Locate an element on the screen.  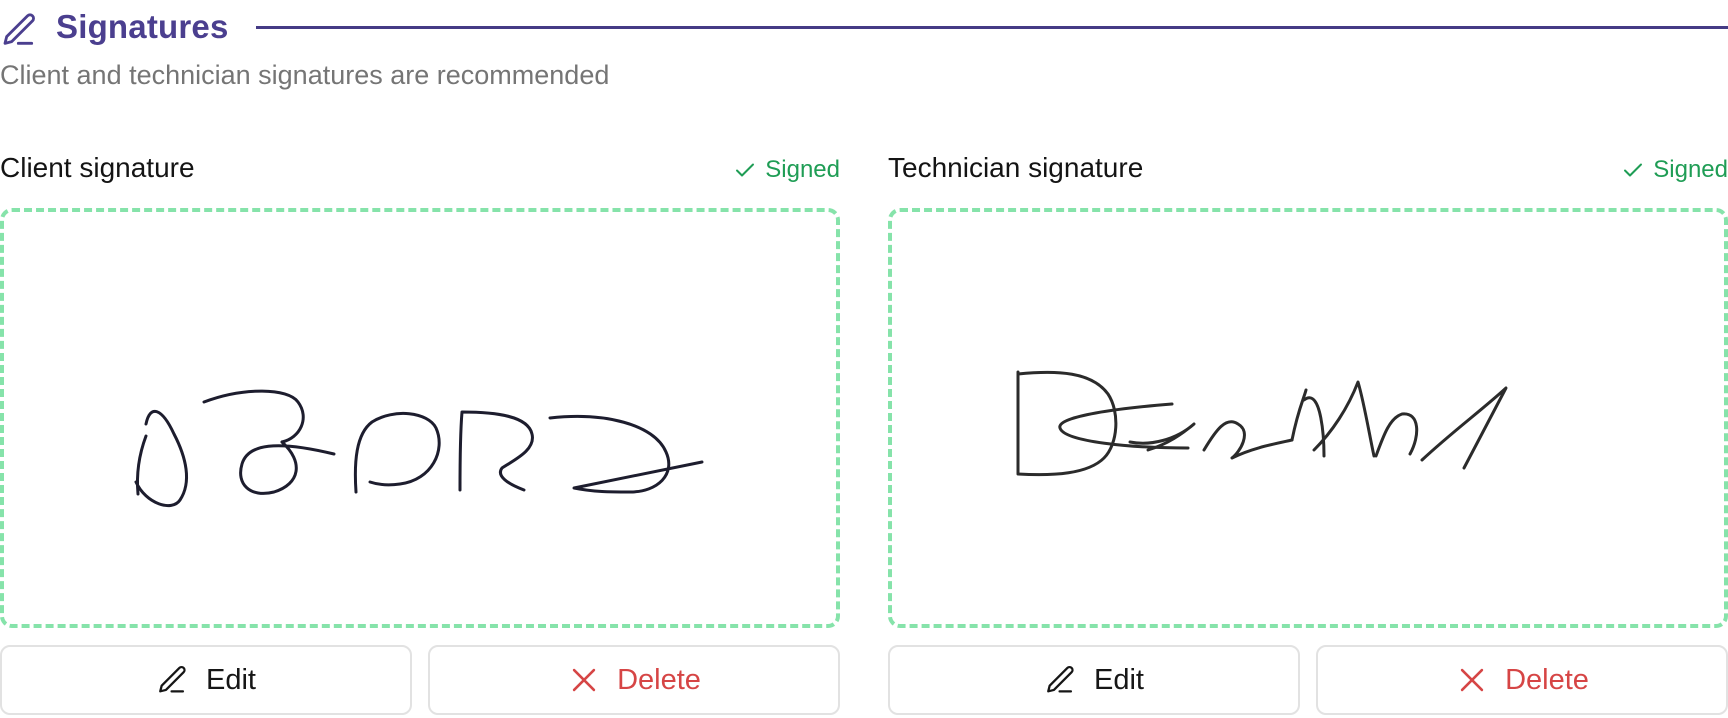
technician-delete-button: Delete is located at coordinates (1522, 680).